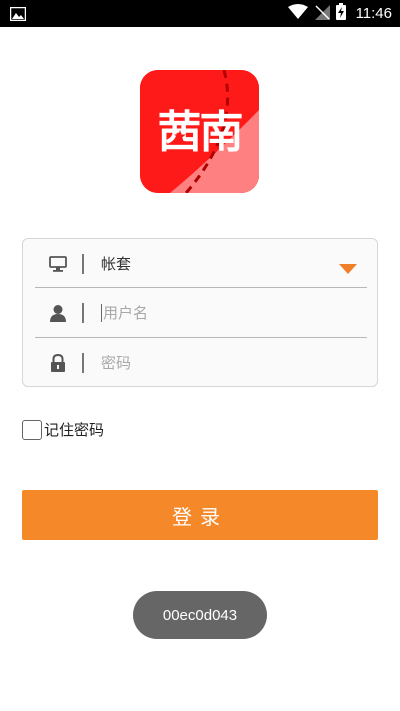 The height and width of the screenshot is (711, 400). Describe the element at coordinates (200, 615) in the screenshot. I see `toast-message: 00ec0d043` at that location.